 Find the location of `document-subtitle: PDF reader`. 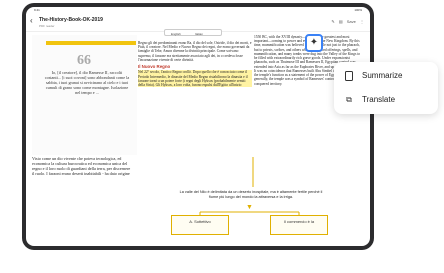

document-subtitle: PDF reader is located at coordinates (47, 26).